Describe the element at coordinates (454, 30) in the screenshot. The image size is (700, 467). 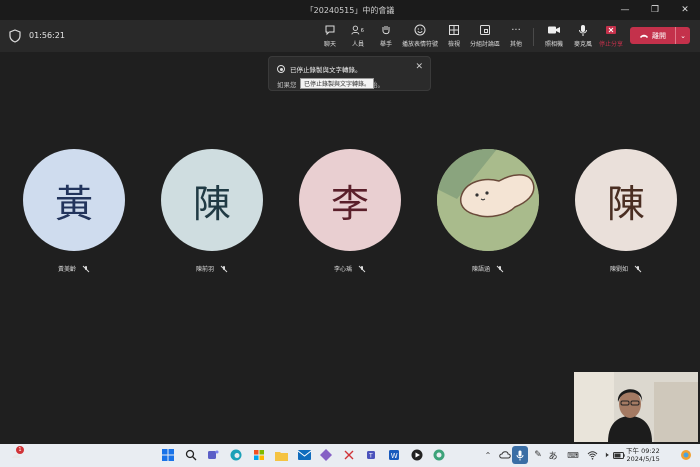
I see `view-icon` at that location.